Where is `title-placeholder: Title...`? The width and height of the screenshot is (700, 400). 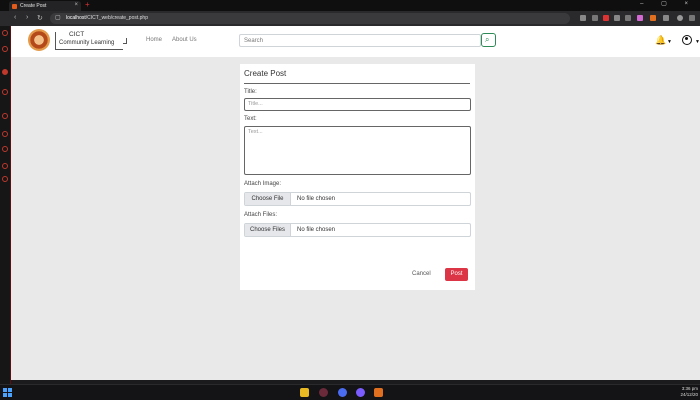
title-placeholder: Title... is located at coordinates (255, 104).